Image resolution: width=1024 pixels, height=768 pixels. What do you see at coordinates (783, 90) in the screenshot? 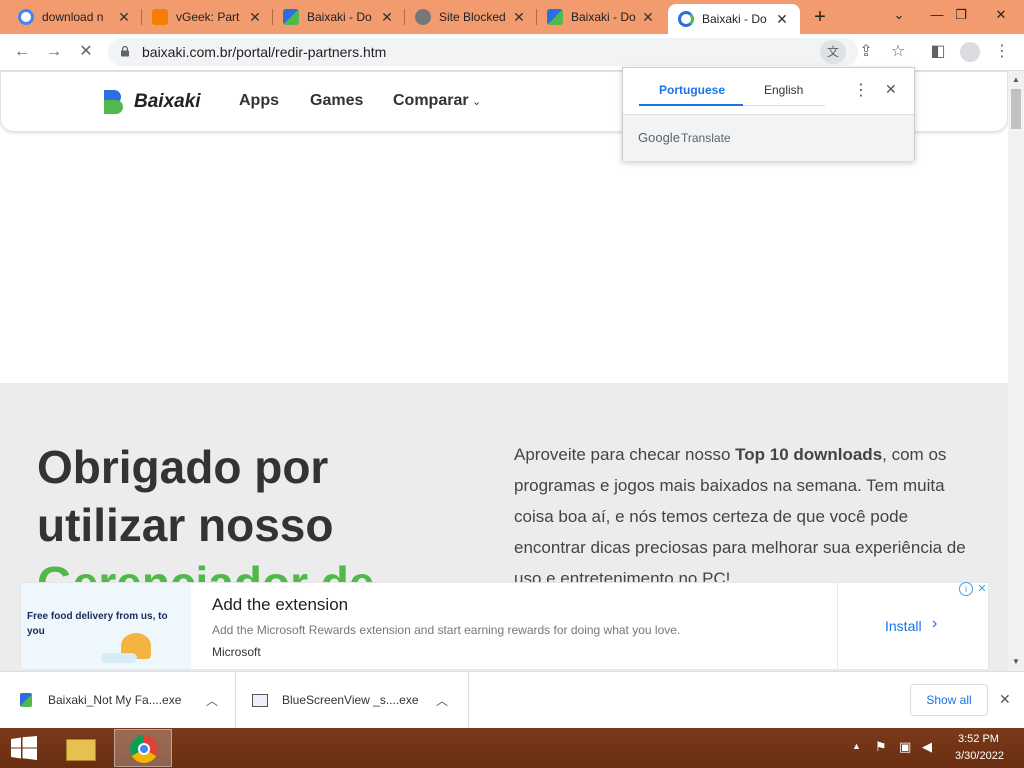
I see `tab-english: English` at bounding box center [783, 90].